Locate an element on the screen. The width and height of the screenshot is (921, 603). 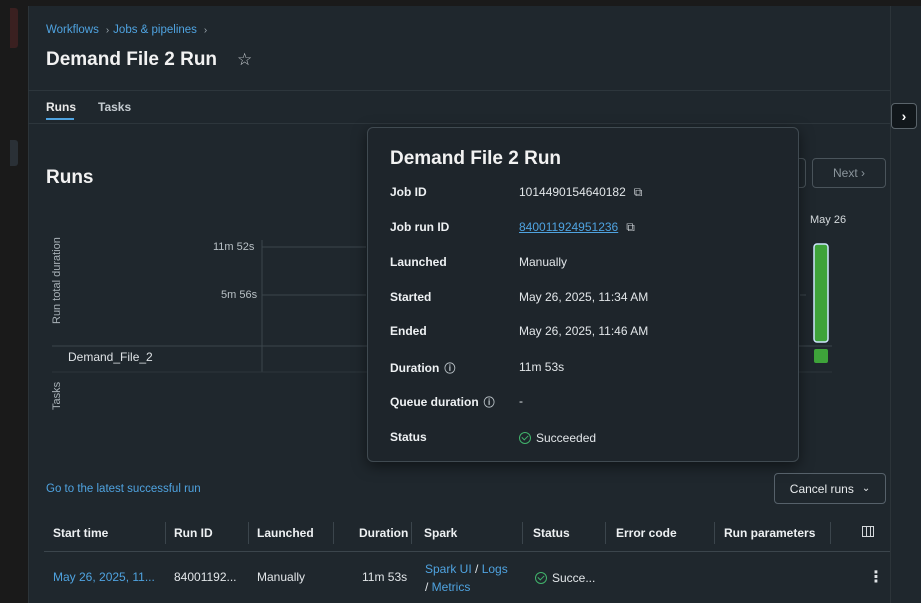
y-tick-label: 11m 52s is located at coordinates (234, 247).